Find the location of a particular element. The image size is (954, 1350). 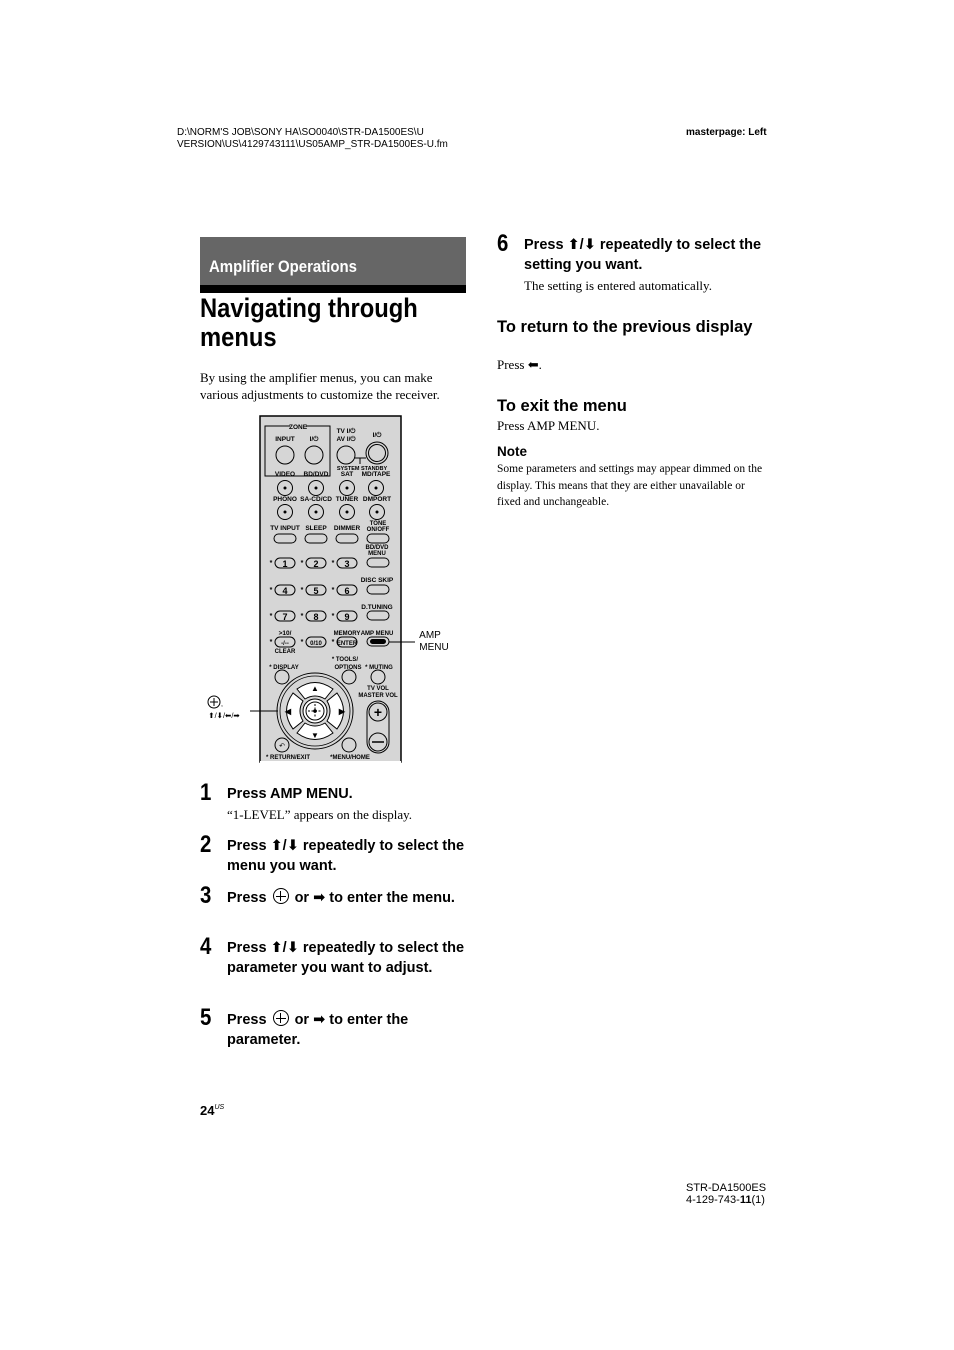

remote-label: VIDEO is located at coordinates (285, 474).